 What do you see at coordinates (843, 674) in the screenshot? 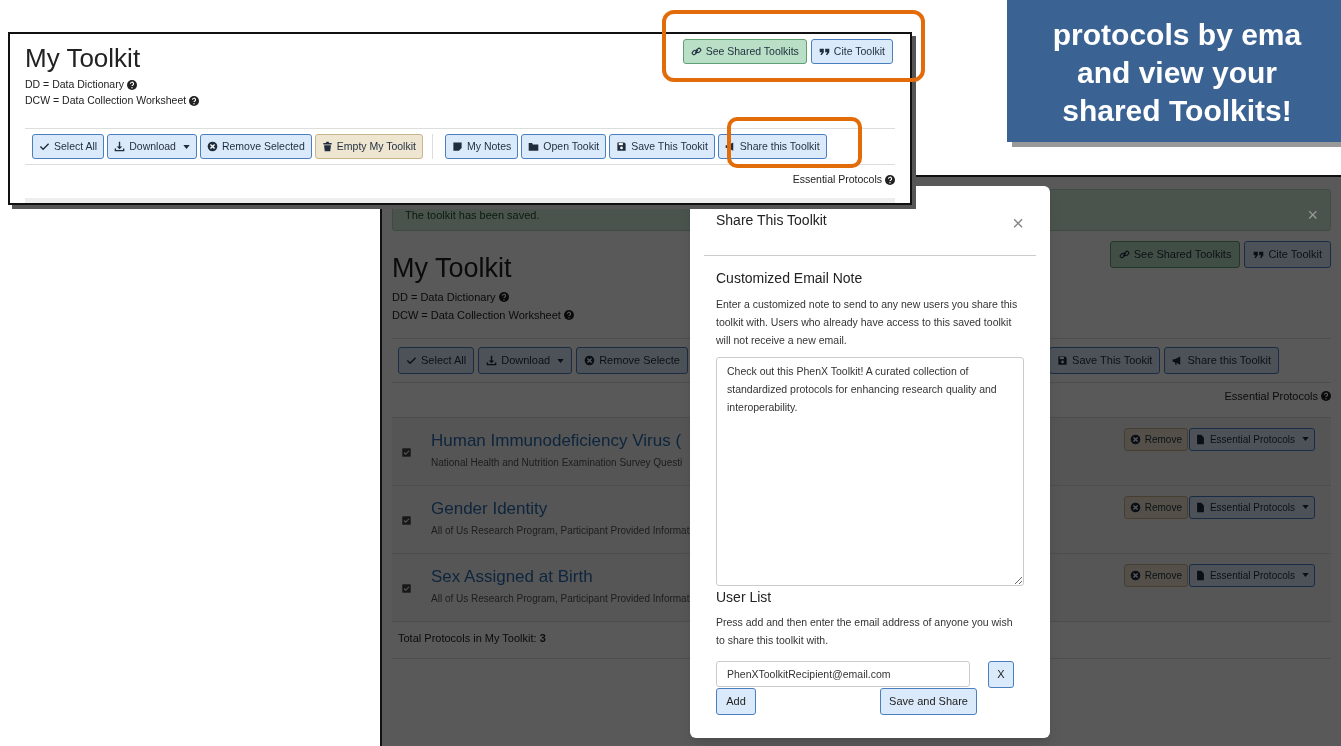
I see `email-field: PhenXToolkitRecipient@email.com` at bounding box center [843, 674].